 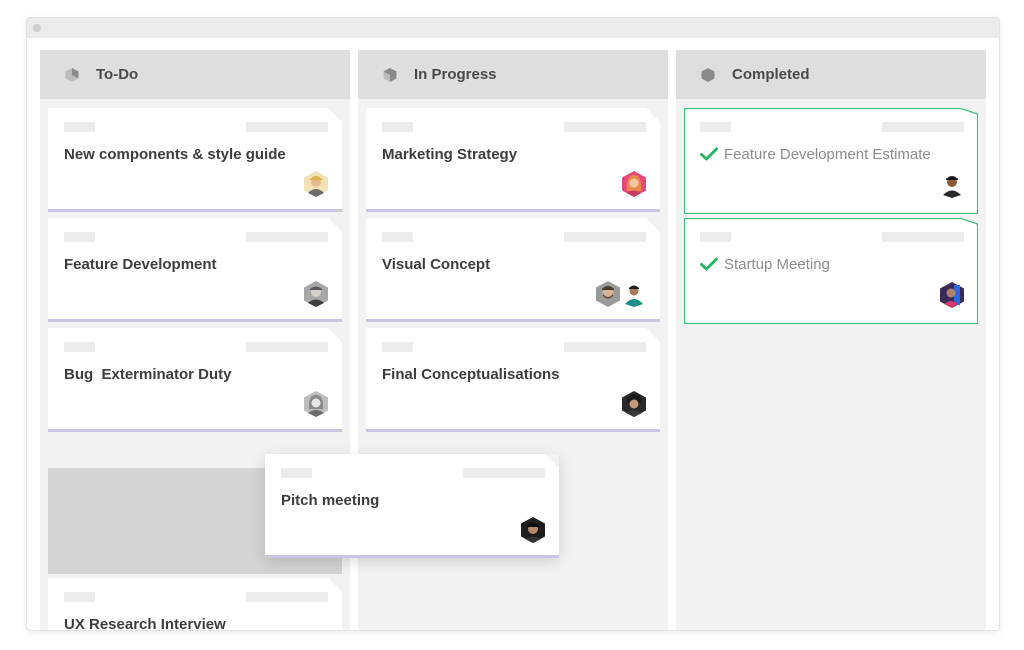 What do you see at coordinates (827, 154) in the screenshot?
I see `card-title: Feature Development Estimate` at bounding box center [827, 154].